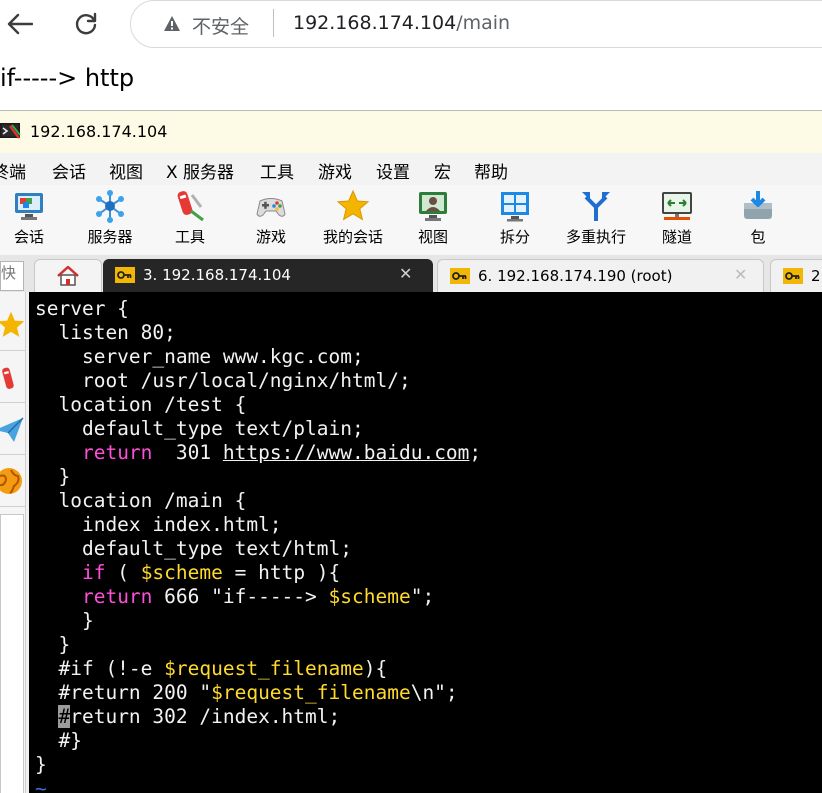 This screenshot has width=822, height=793. I want to click on back-button, so click(20, 24).